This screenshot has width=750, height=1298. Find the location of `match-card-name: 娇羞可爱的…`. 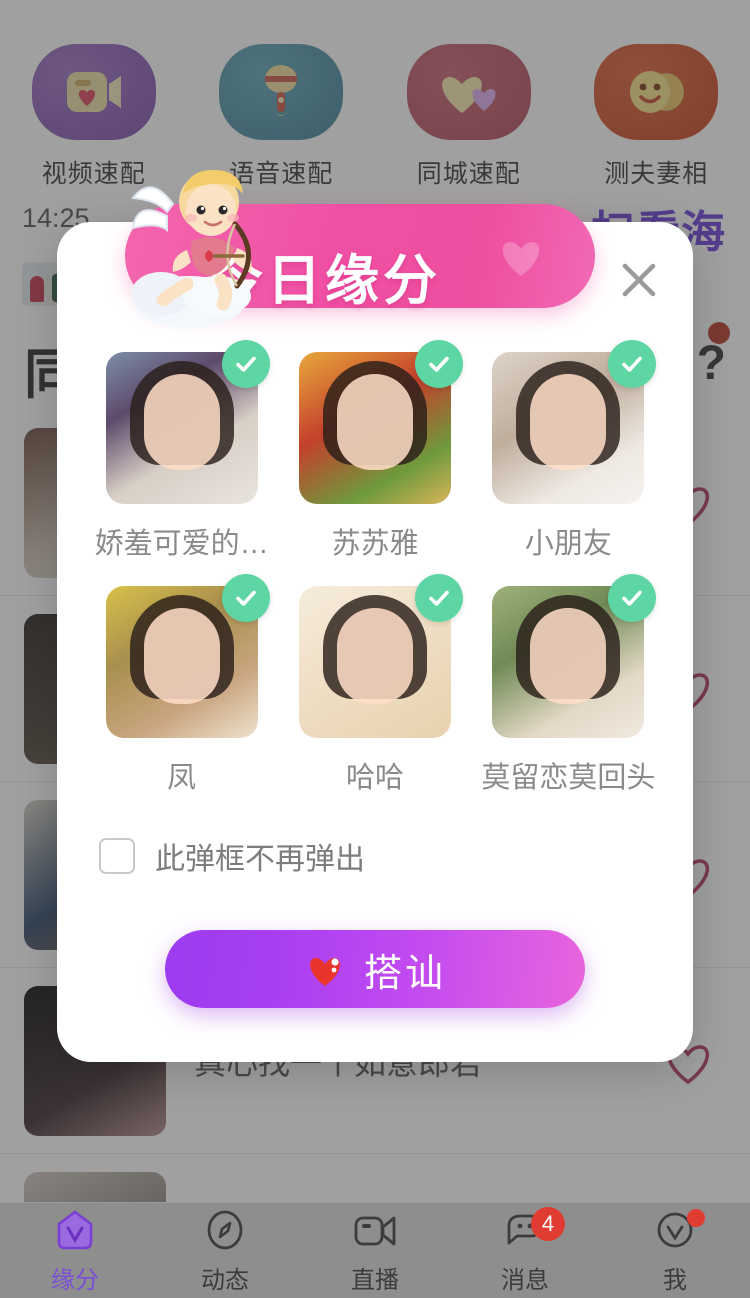

match-card-name: 娇羞可爱的… is located at coordinates (181, 544).